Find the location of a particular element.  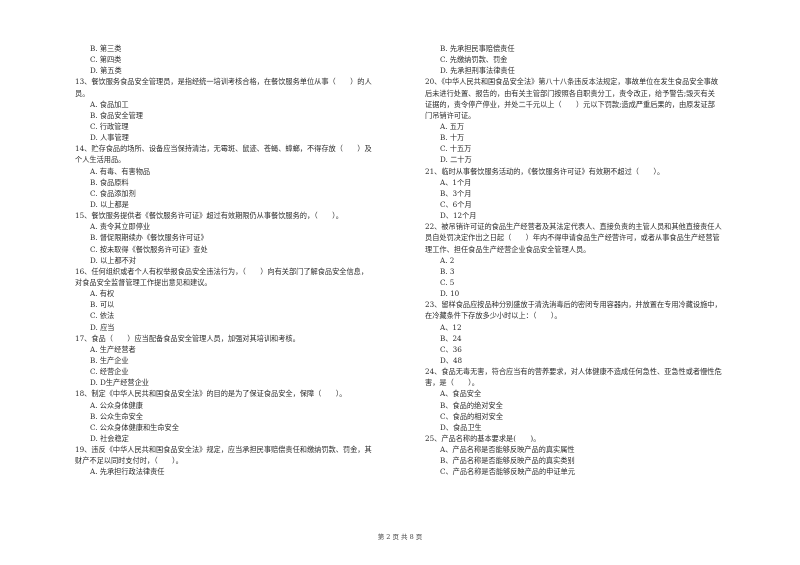

question-text: 21、临时从事餐饮服务活动的，《餐饮服务许可证》有效期不超过（ ）。 is located at coordinates (545, 171).